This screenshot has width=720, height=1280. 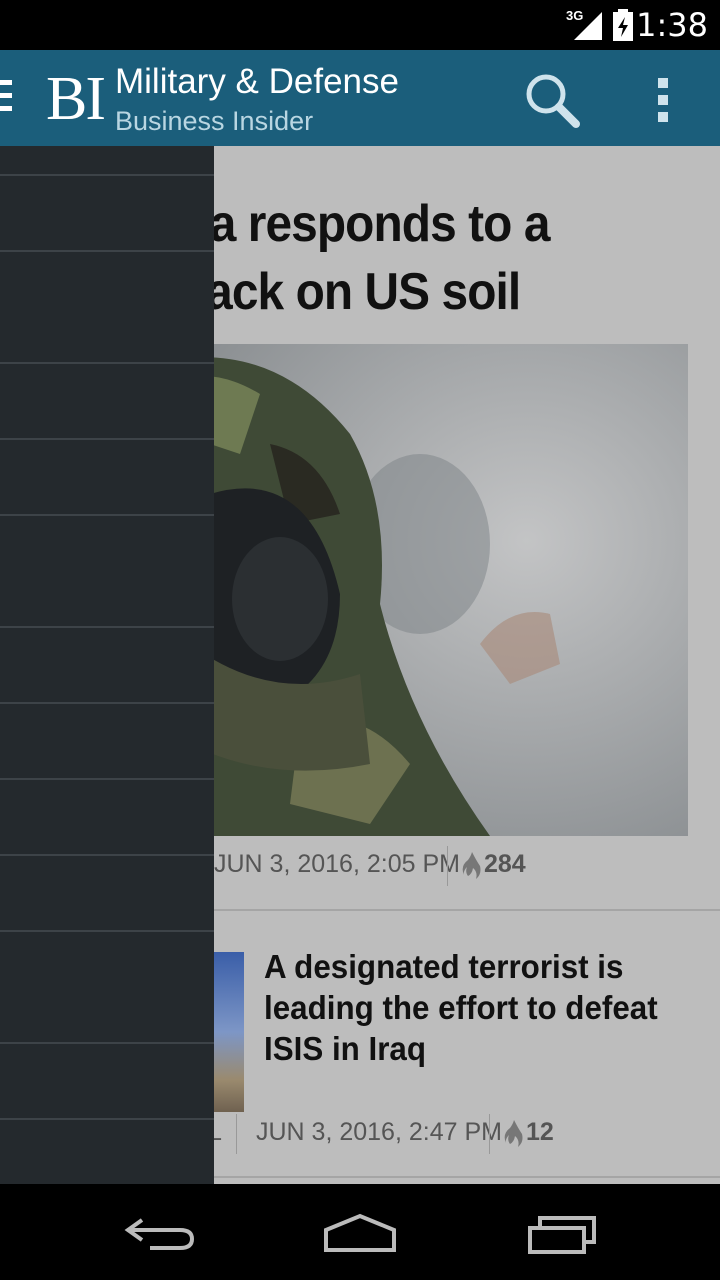 I want to click on system-nav-bar, so click(x=360, y=1232).